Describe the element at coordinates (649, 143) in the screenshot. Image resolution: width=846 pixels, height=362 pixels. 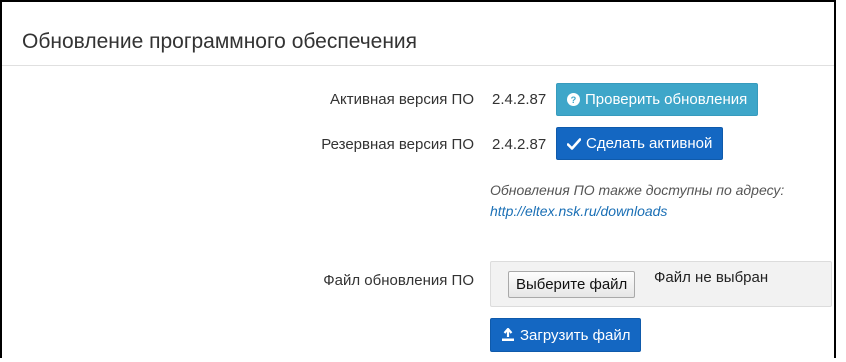
I see `make-active-label: Сделать активной` at that location.